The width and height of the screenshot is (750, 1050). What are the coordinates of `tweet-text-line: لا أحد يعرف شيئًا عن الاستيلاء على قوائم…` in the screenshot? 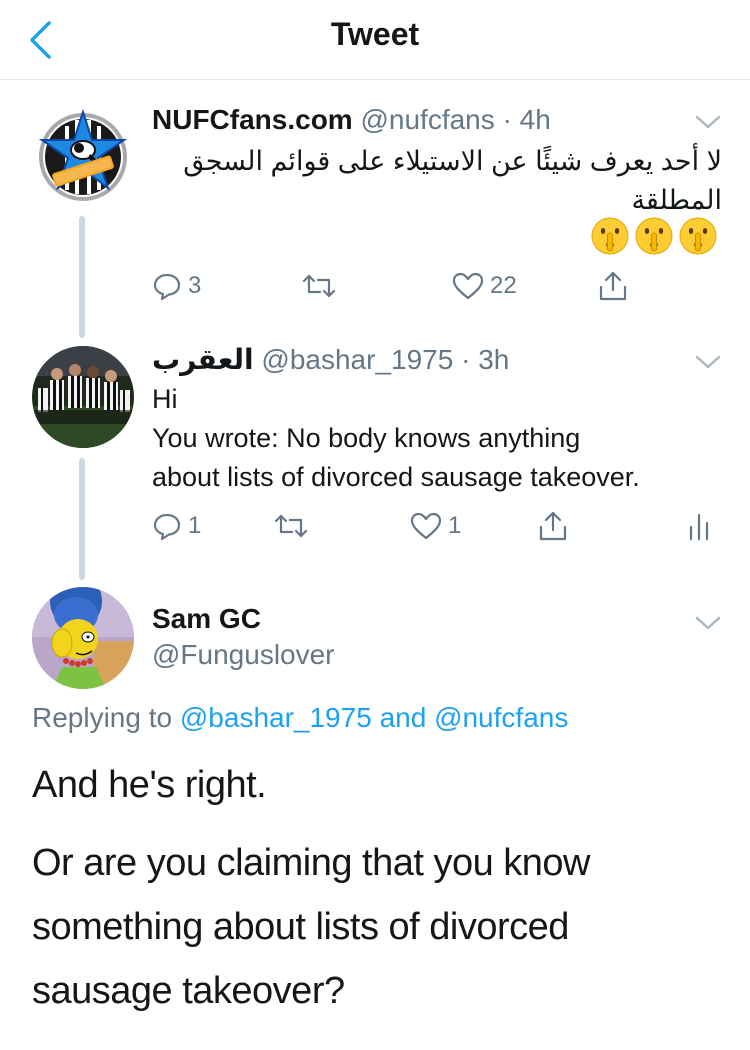 It's located at (452, 161).